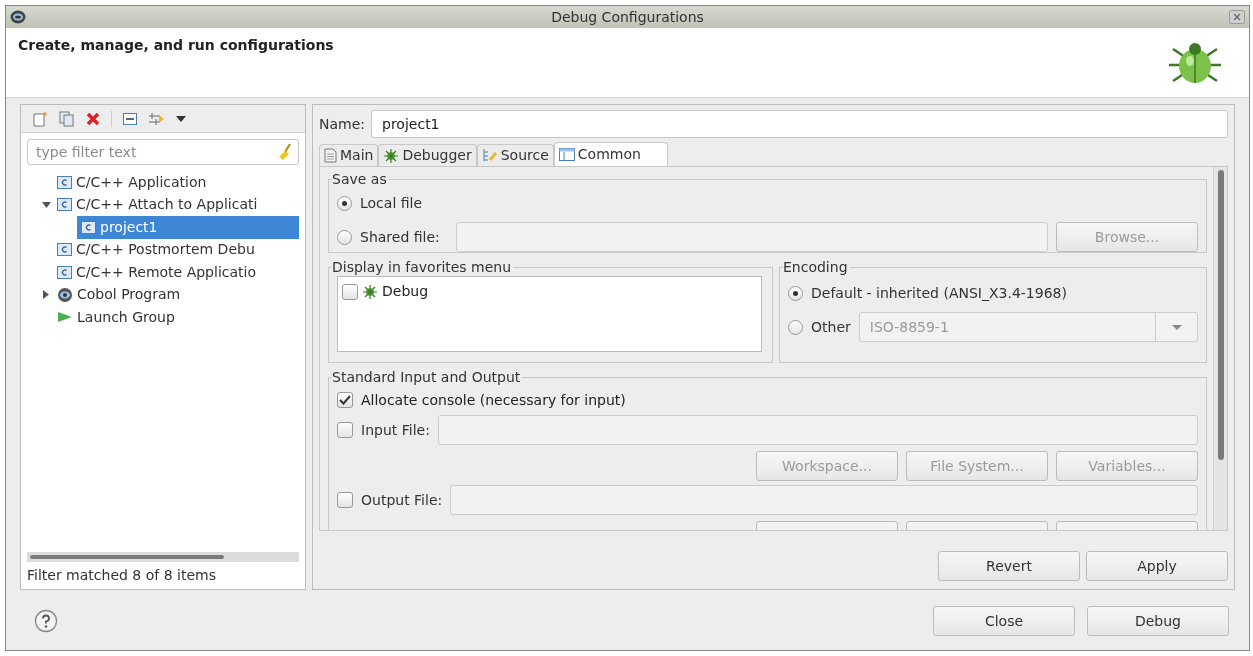  What do you see at coordinates (427, 155) in the screenshot?
I see `tab: Debugger` at bounding box center [427, 155].